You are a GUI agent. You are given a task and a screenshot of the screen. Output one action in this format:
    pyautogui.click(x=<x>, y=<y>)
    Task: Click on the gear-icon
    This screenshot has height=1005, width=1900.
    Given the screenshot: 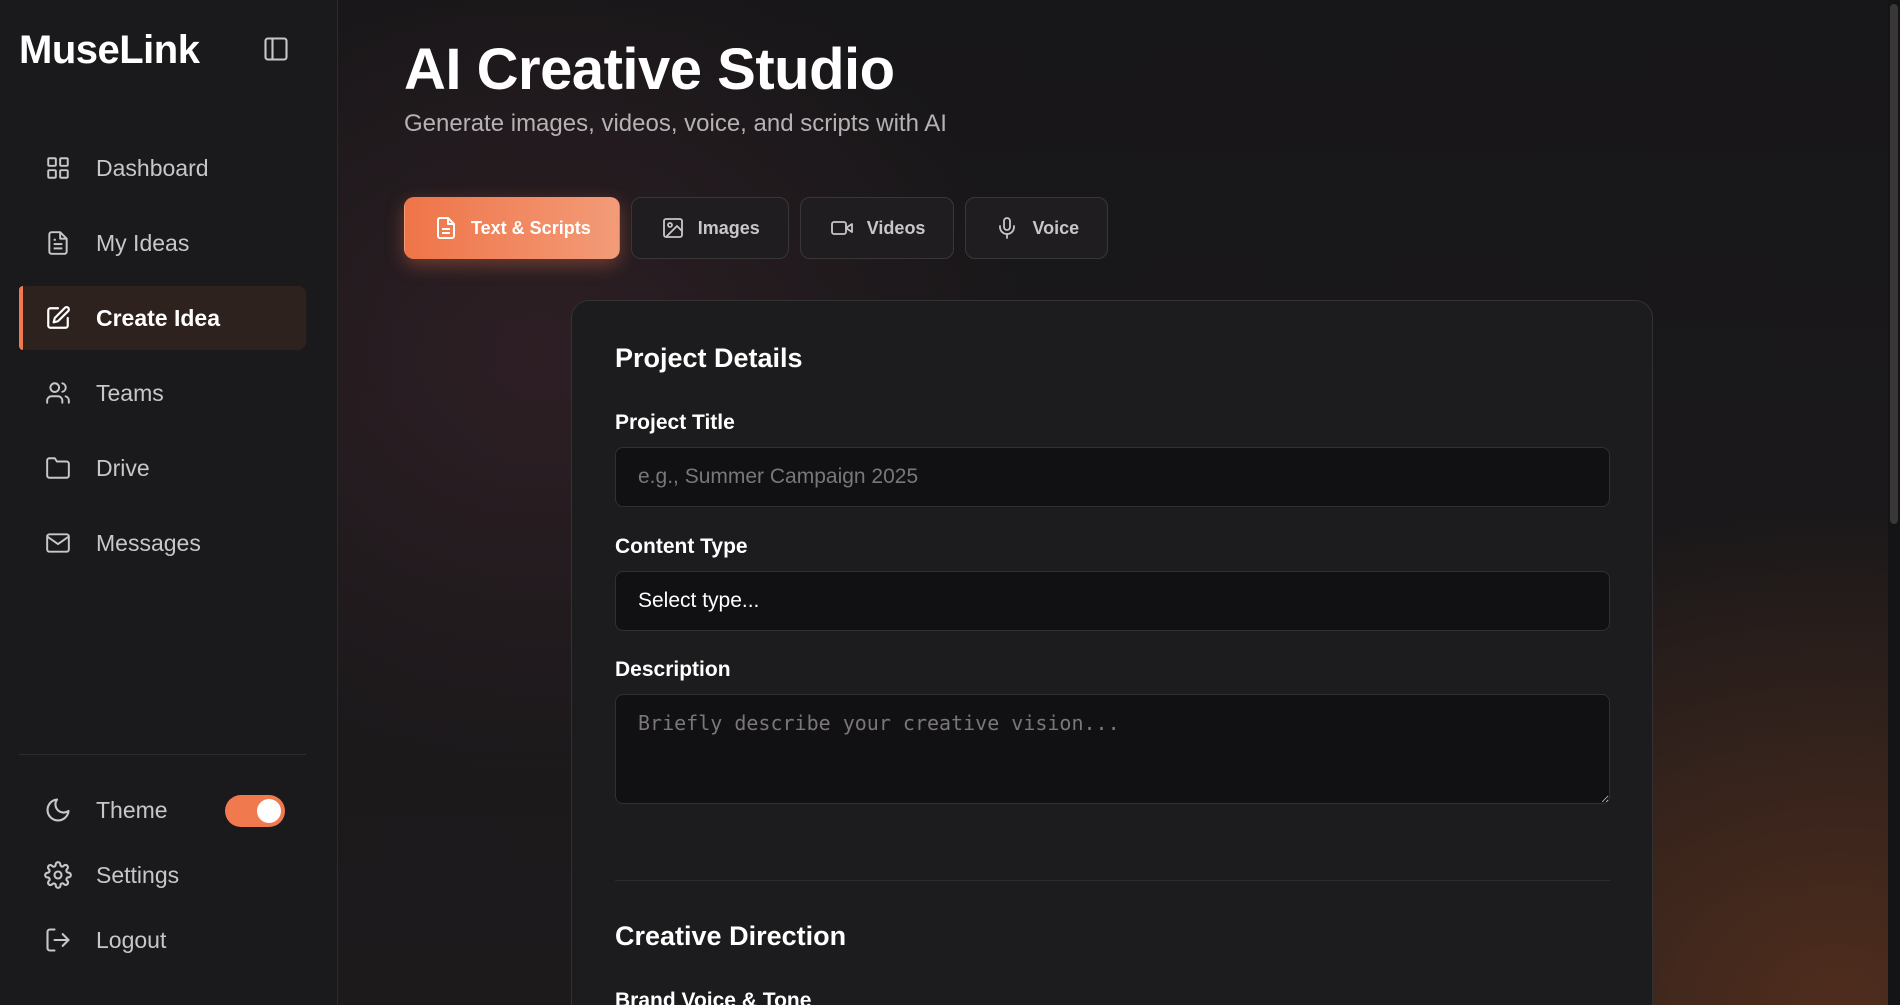 What is the action you would take?
    pyautogui.click(x=58, y=875)
    